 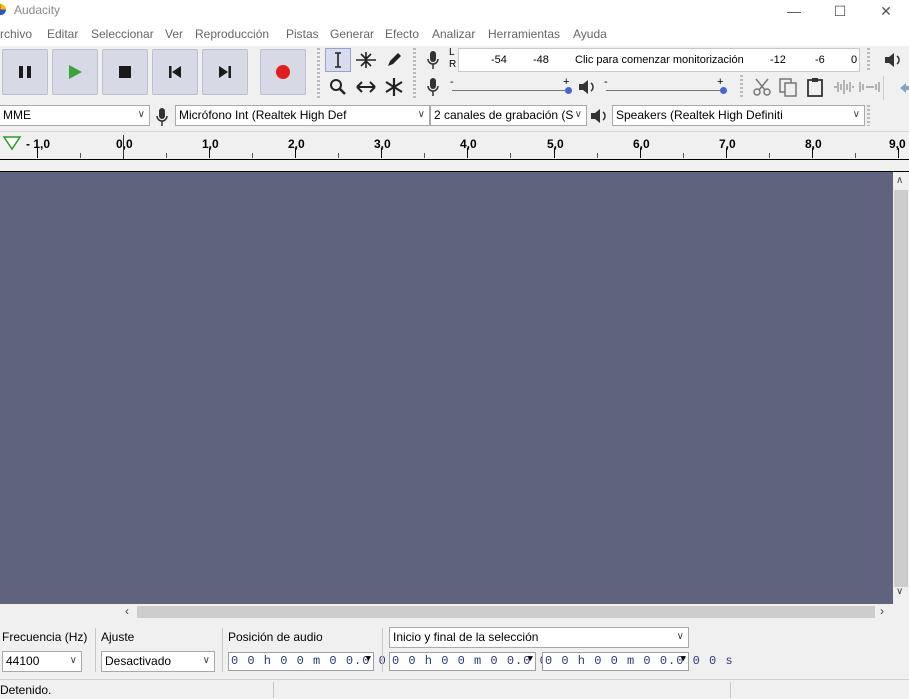 I want to click on caret-down-icon: ▼, so click(x=368, y=659).